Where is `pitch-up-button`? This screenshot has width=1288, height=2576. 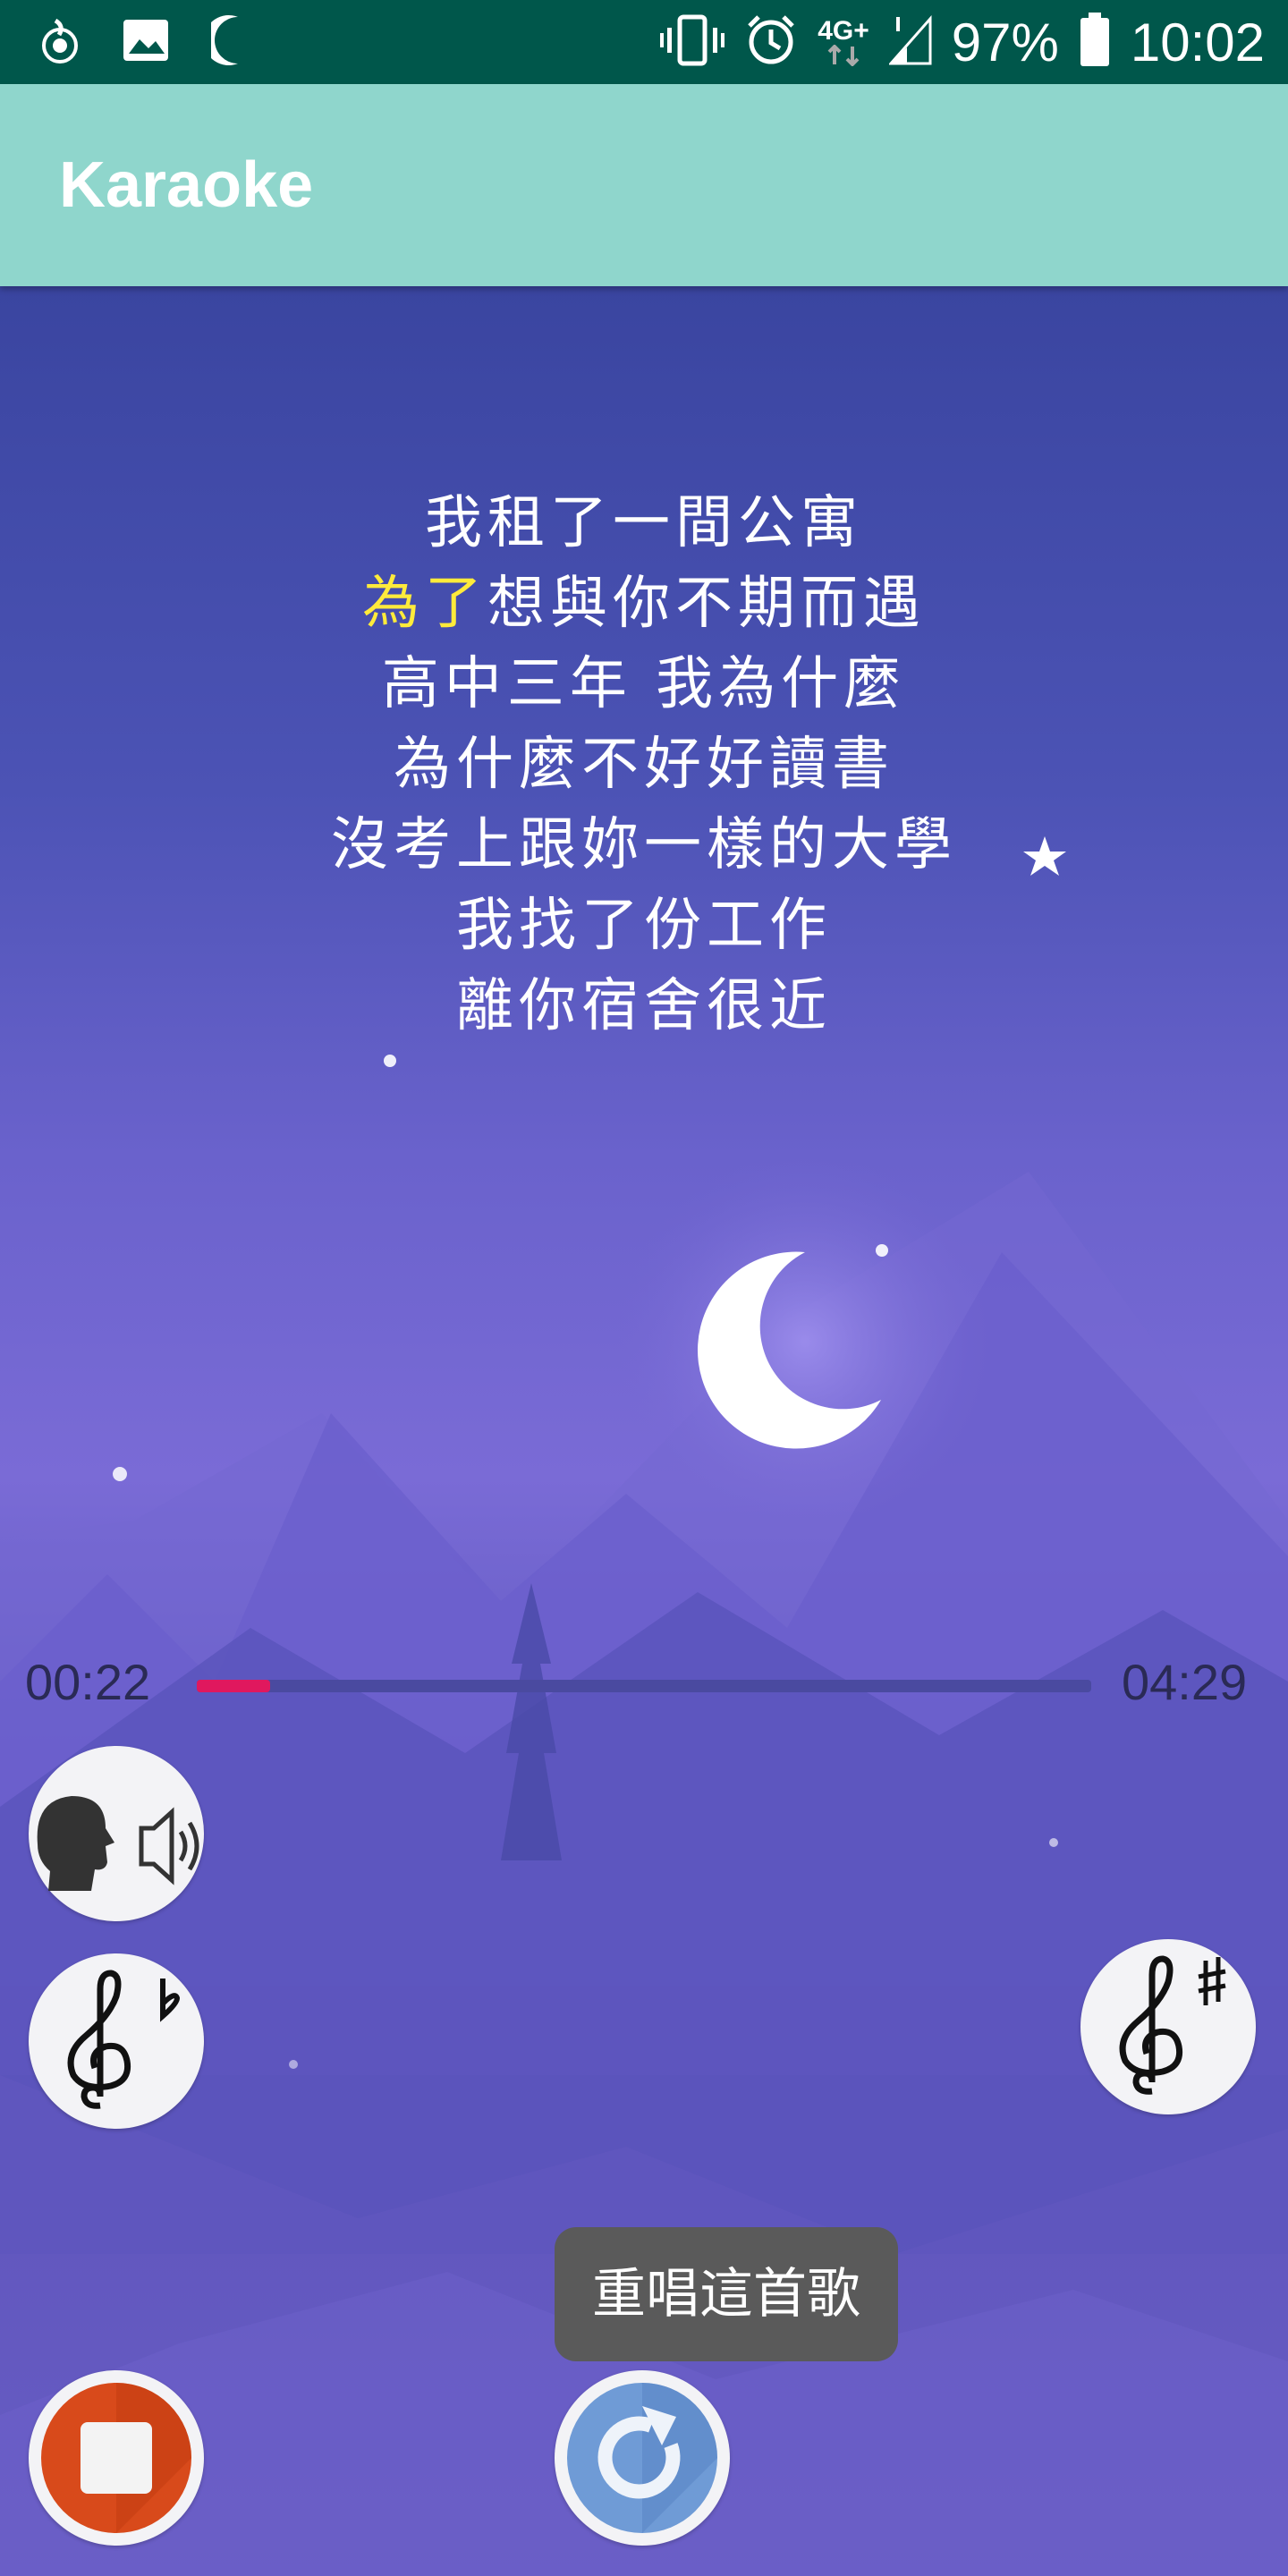
pitch-up-button is located at coordinates (1168, 2026).